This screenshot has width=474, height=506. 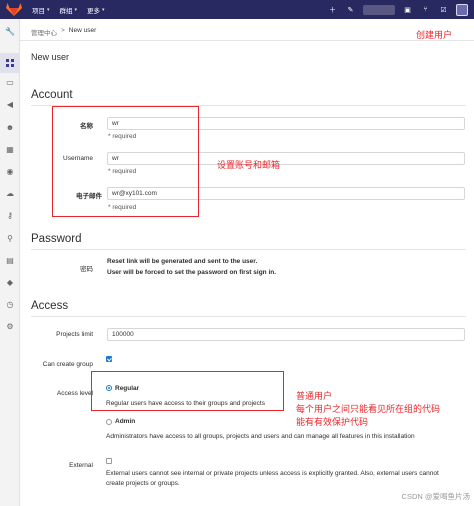 I want to click on monitor-icon: ▭, so click(x=10, y=83).